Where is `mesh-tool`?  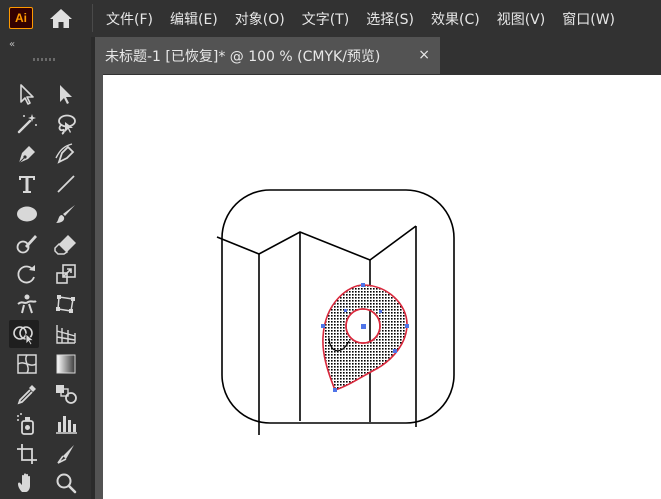 mesh-tool is located at coordinates (27, 364).